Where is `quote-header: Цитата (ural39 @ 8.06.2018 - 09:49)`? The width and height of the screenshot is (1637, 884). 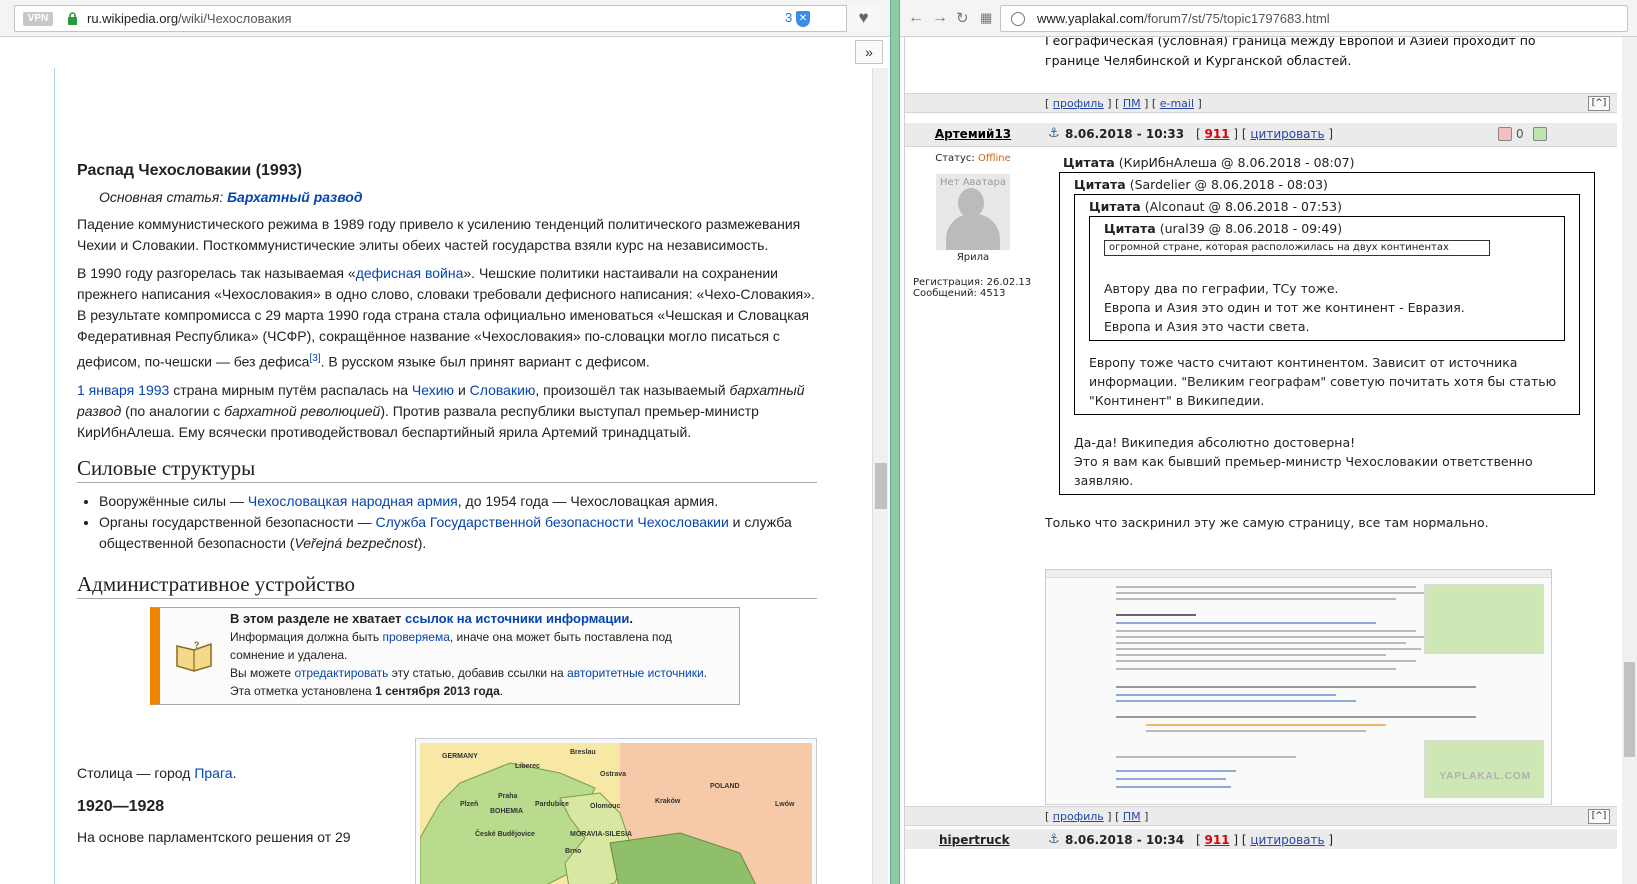
quote-header: Цитата (ural39 @ 8.06.2018 - 09:49) is located at coordinates (1223, 228).